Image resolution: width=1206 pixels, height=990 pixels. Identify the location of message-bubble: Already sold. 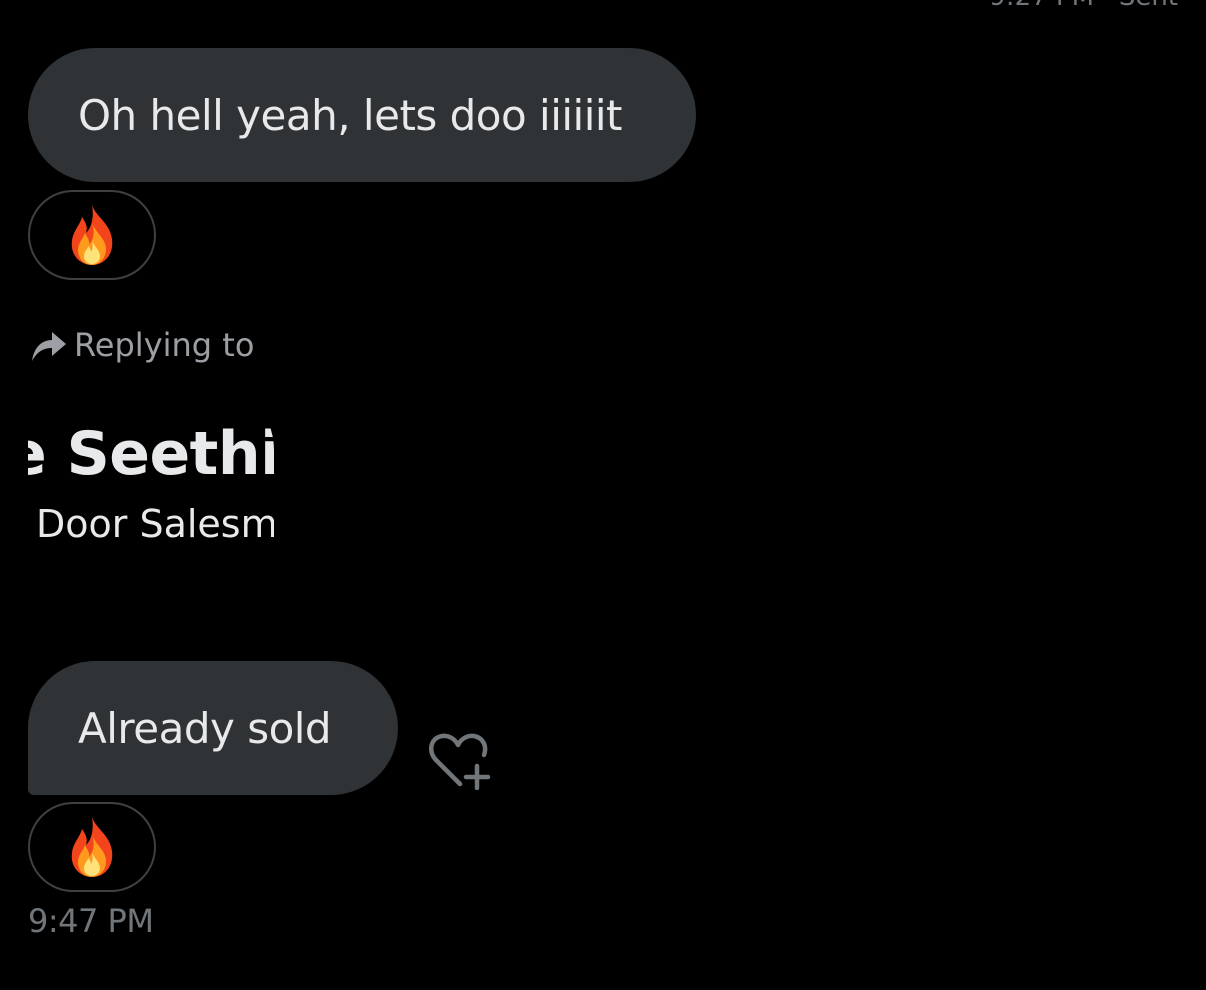
(213, 728).